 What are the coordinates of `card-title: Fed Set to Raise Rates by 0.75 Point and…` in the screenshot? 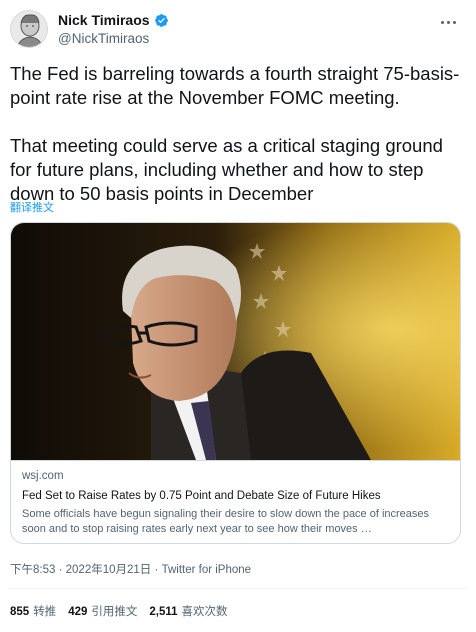 It's located at (236, 496).